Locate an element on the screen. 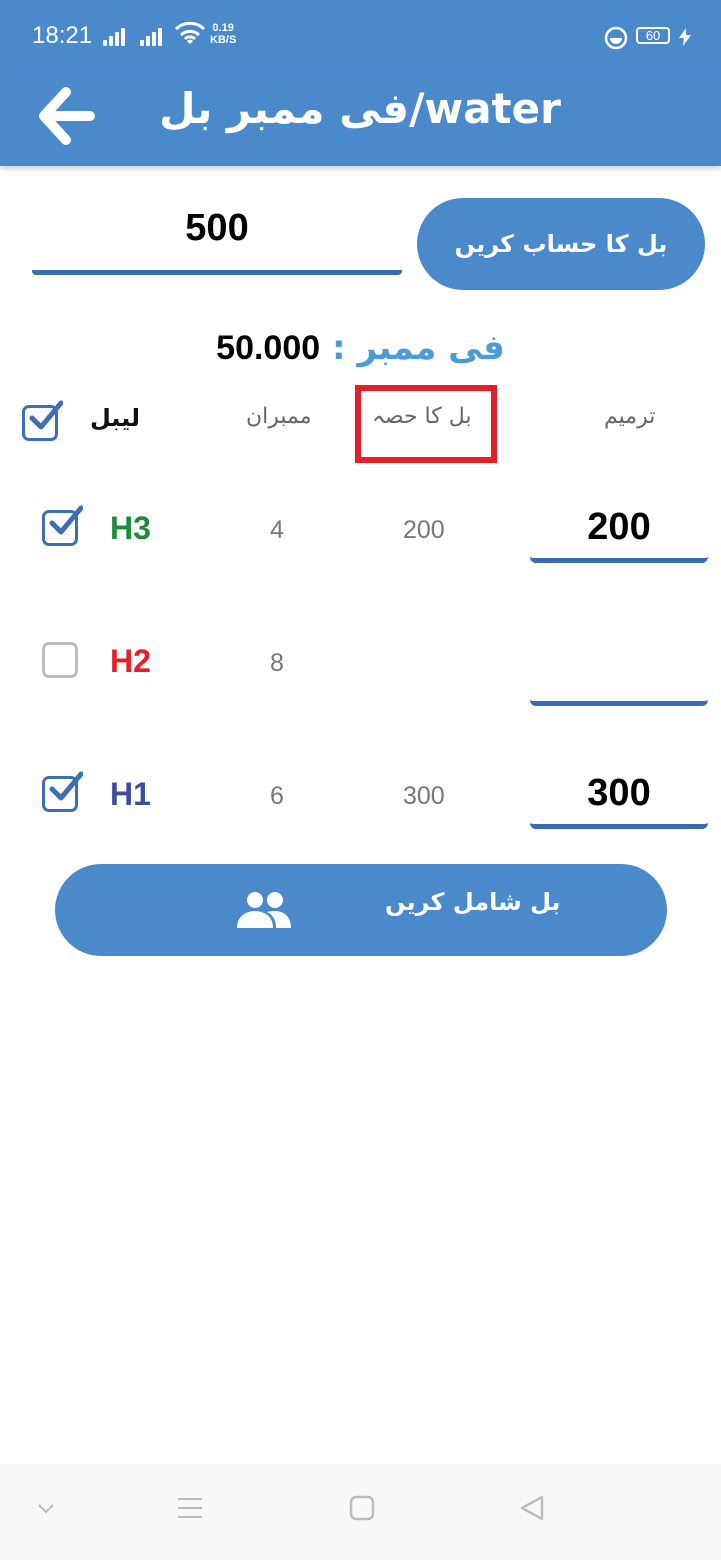 Image resolution: width=721 pixels, height=1560 pixels. row-adjustment-field: 200 is located at coordinates (619, 531).